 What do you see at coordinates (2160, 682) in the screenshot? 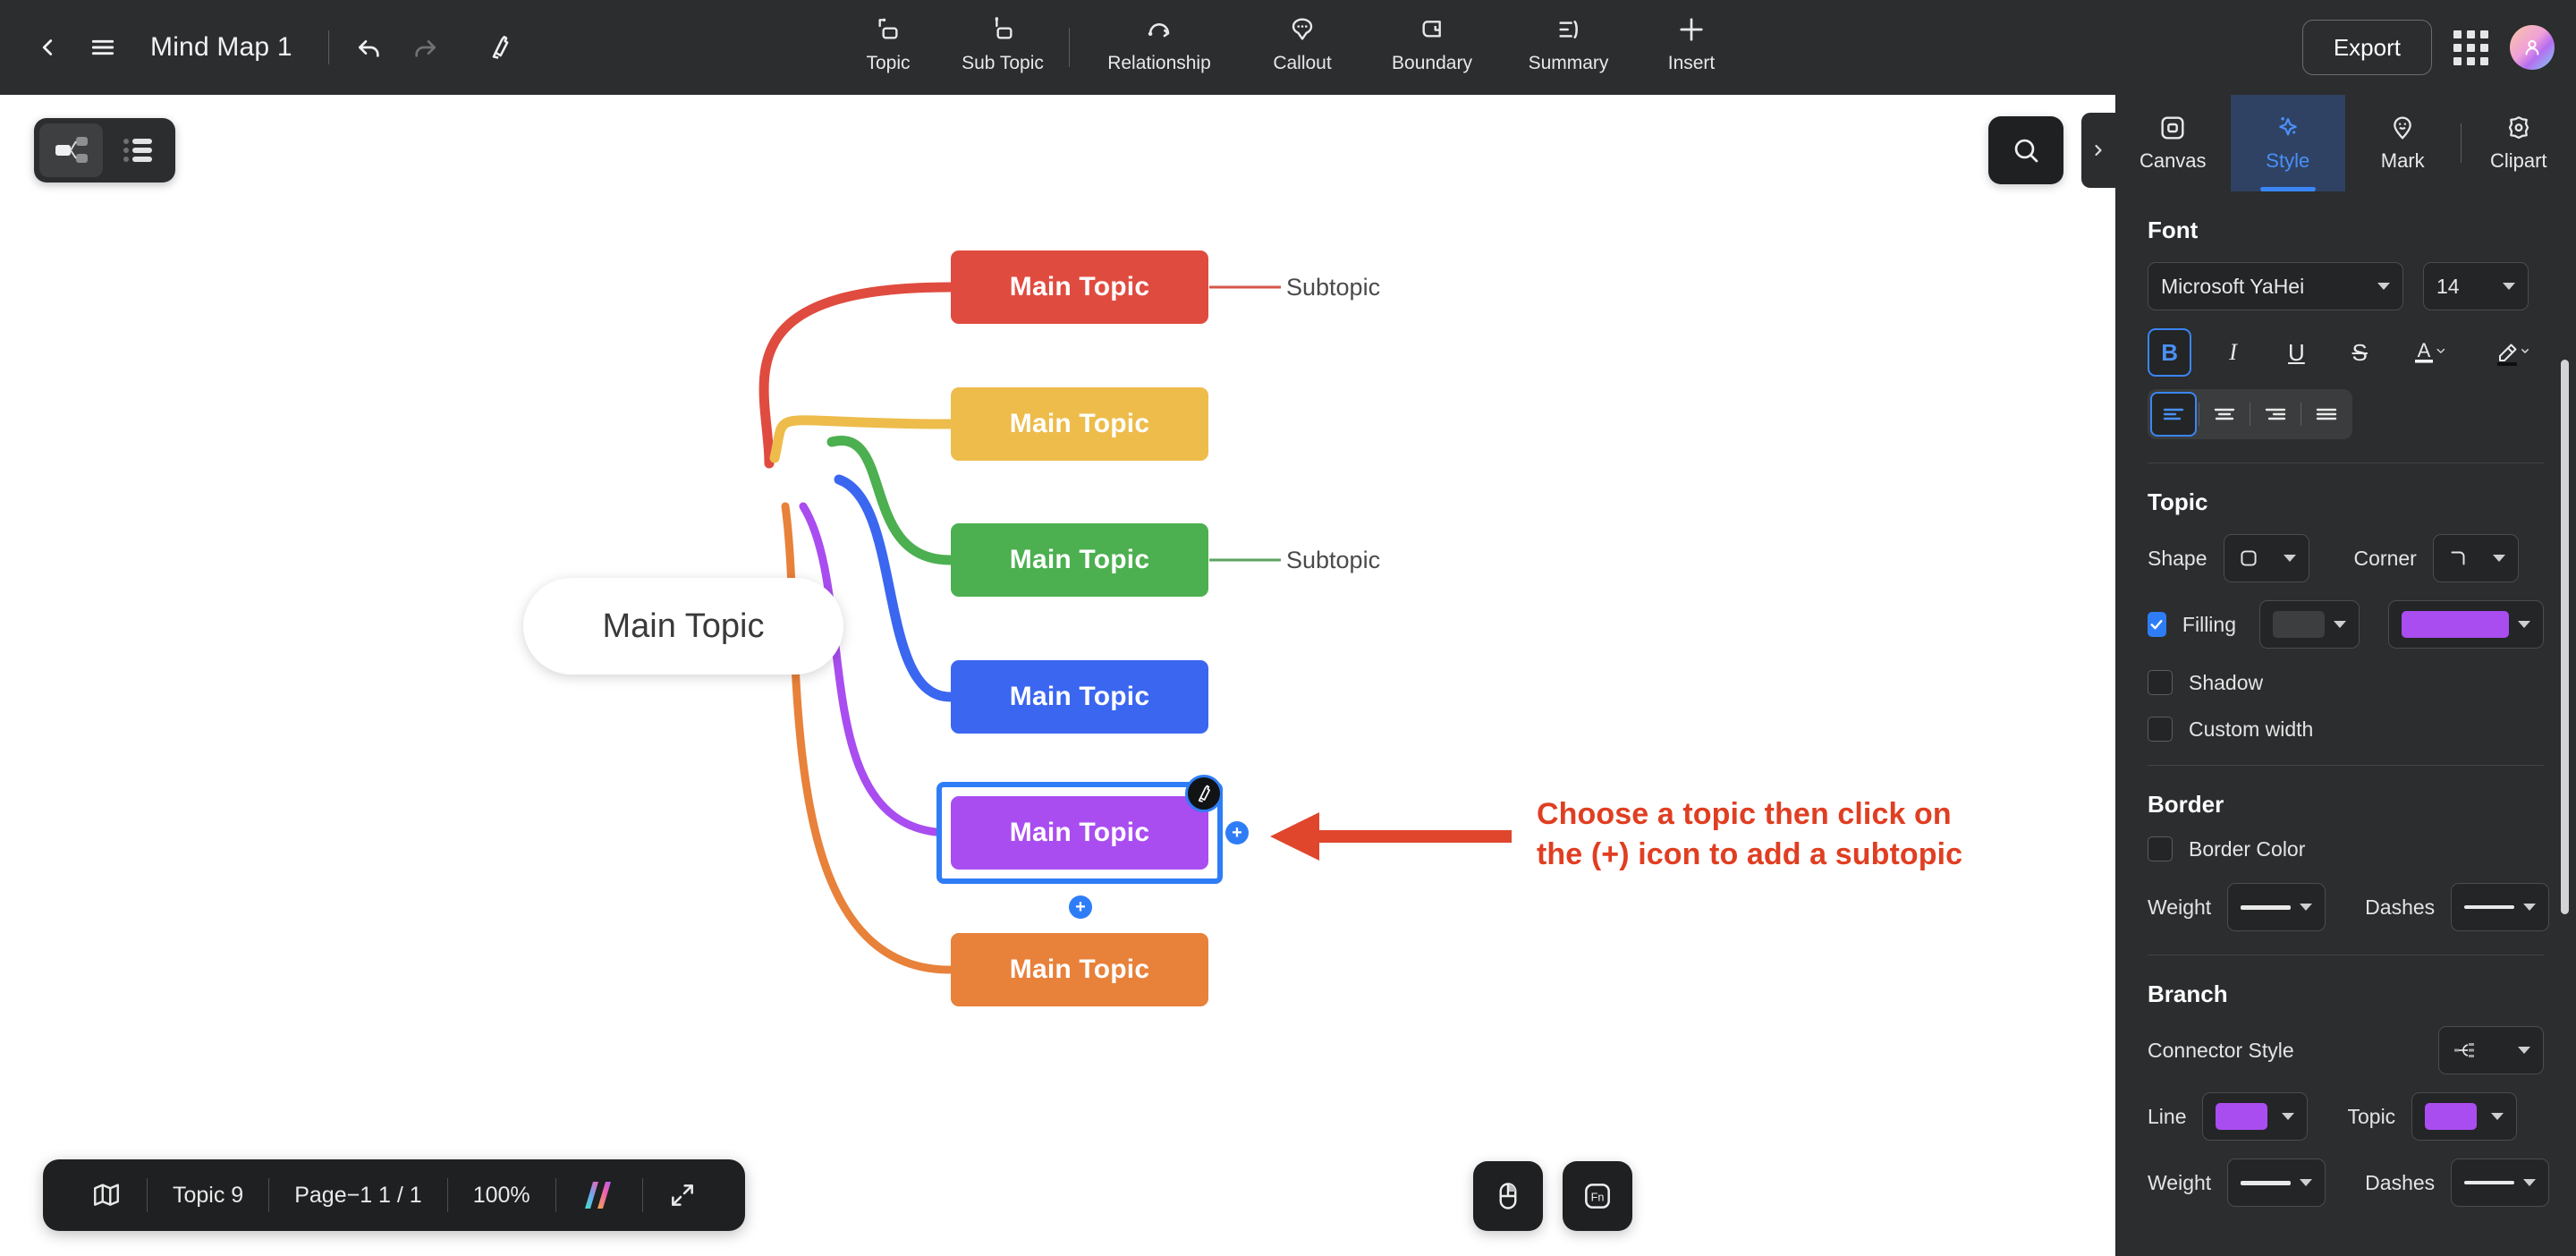
I see `shadow-checkbox` at bounding box center [2160, 682].